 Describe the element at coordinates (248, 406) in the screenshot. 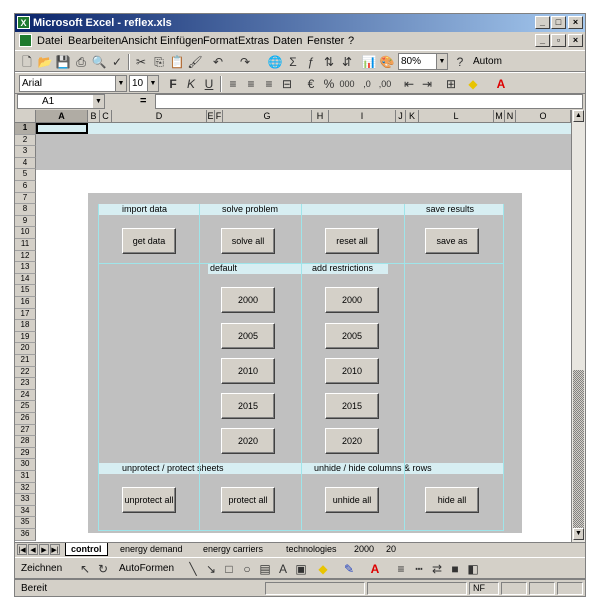

I see `default-2015-button: 2015` at that location.